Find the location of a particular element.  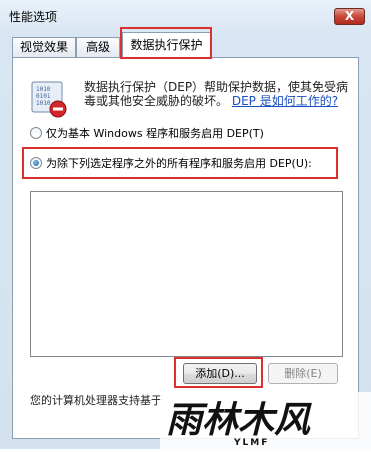

close-icon: X is located at coordinates (349, 16).